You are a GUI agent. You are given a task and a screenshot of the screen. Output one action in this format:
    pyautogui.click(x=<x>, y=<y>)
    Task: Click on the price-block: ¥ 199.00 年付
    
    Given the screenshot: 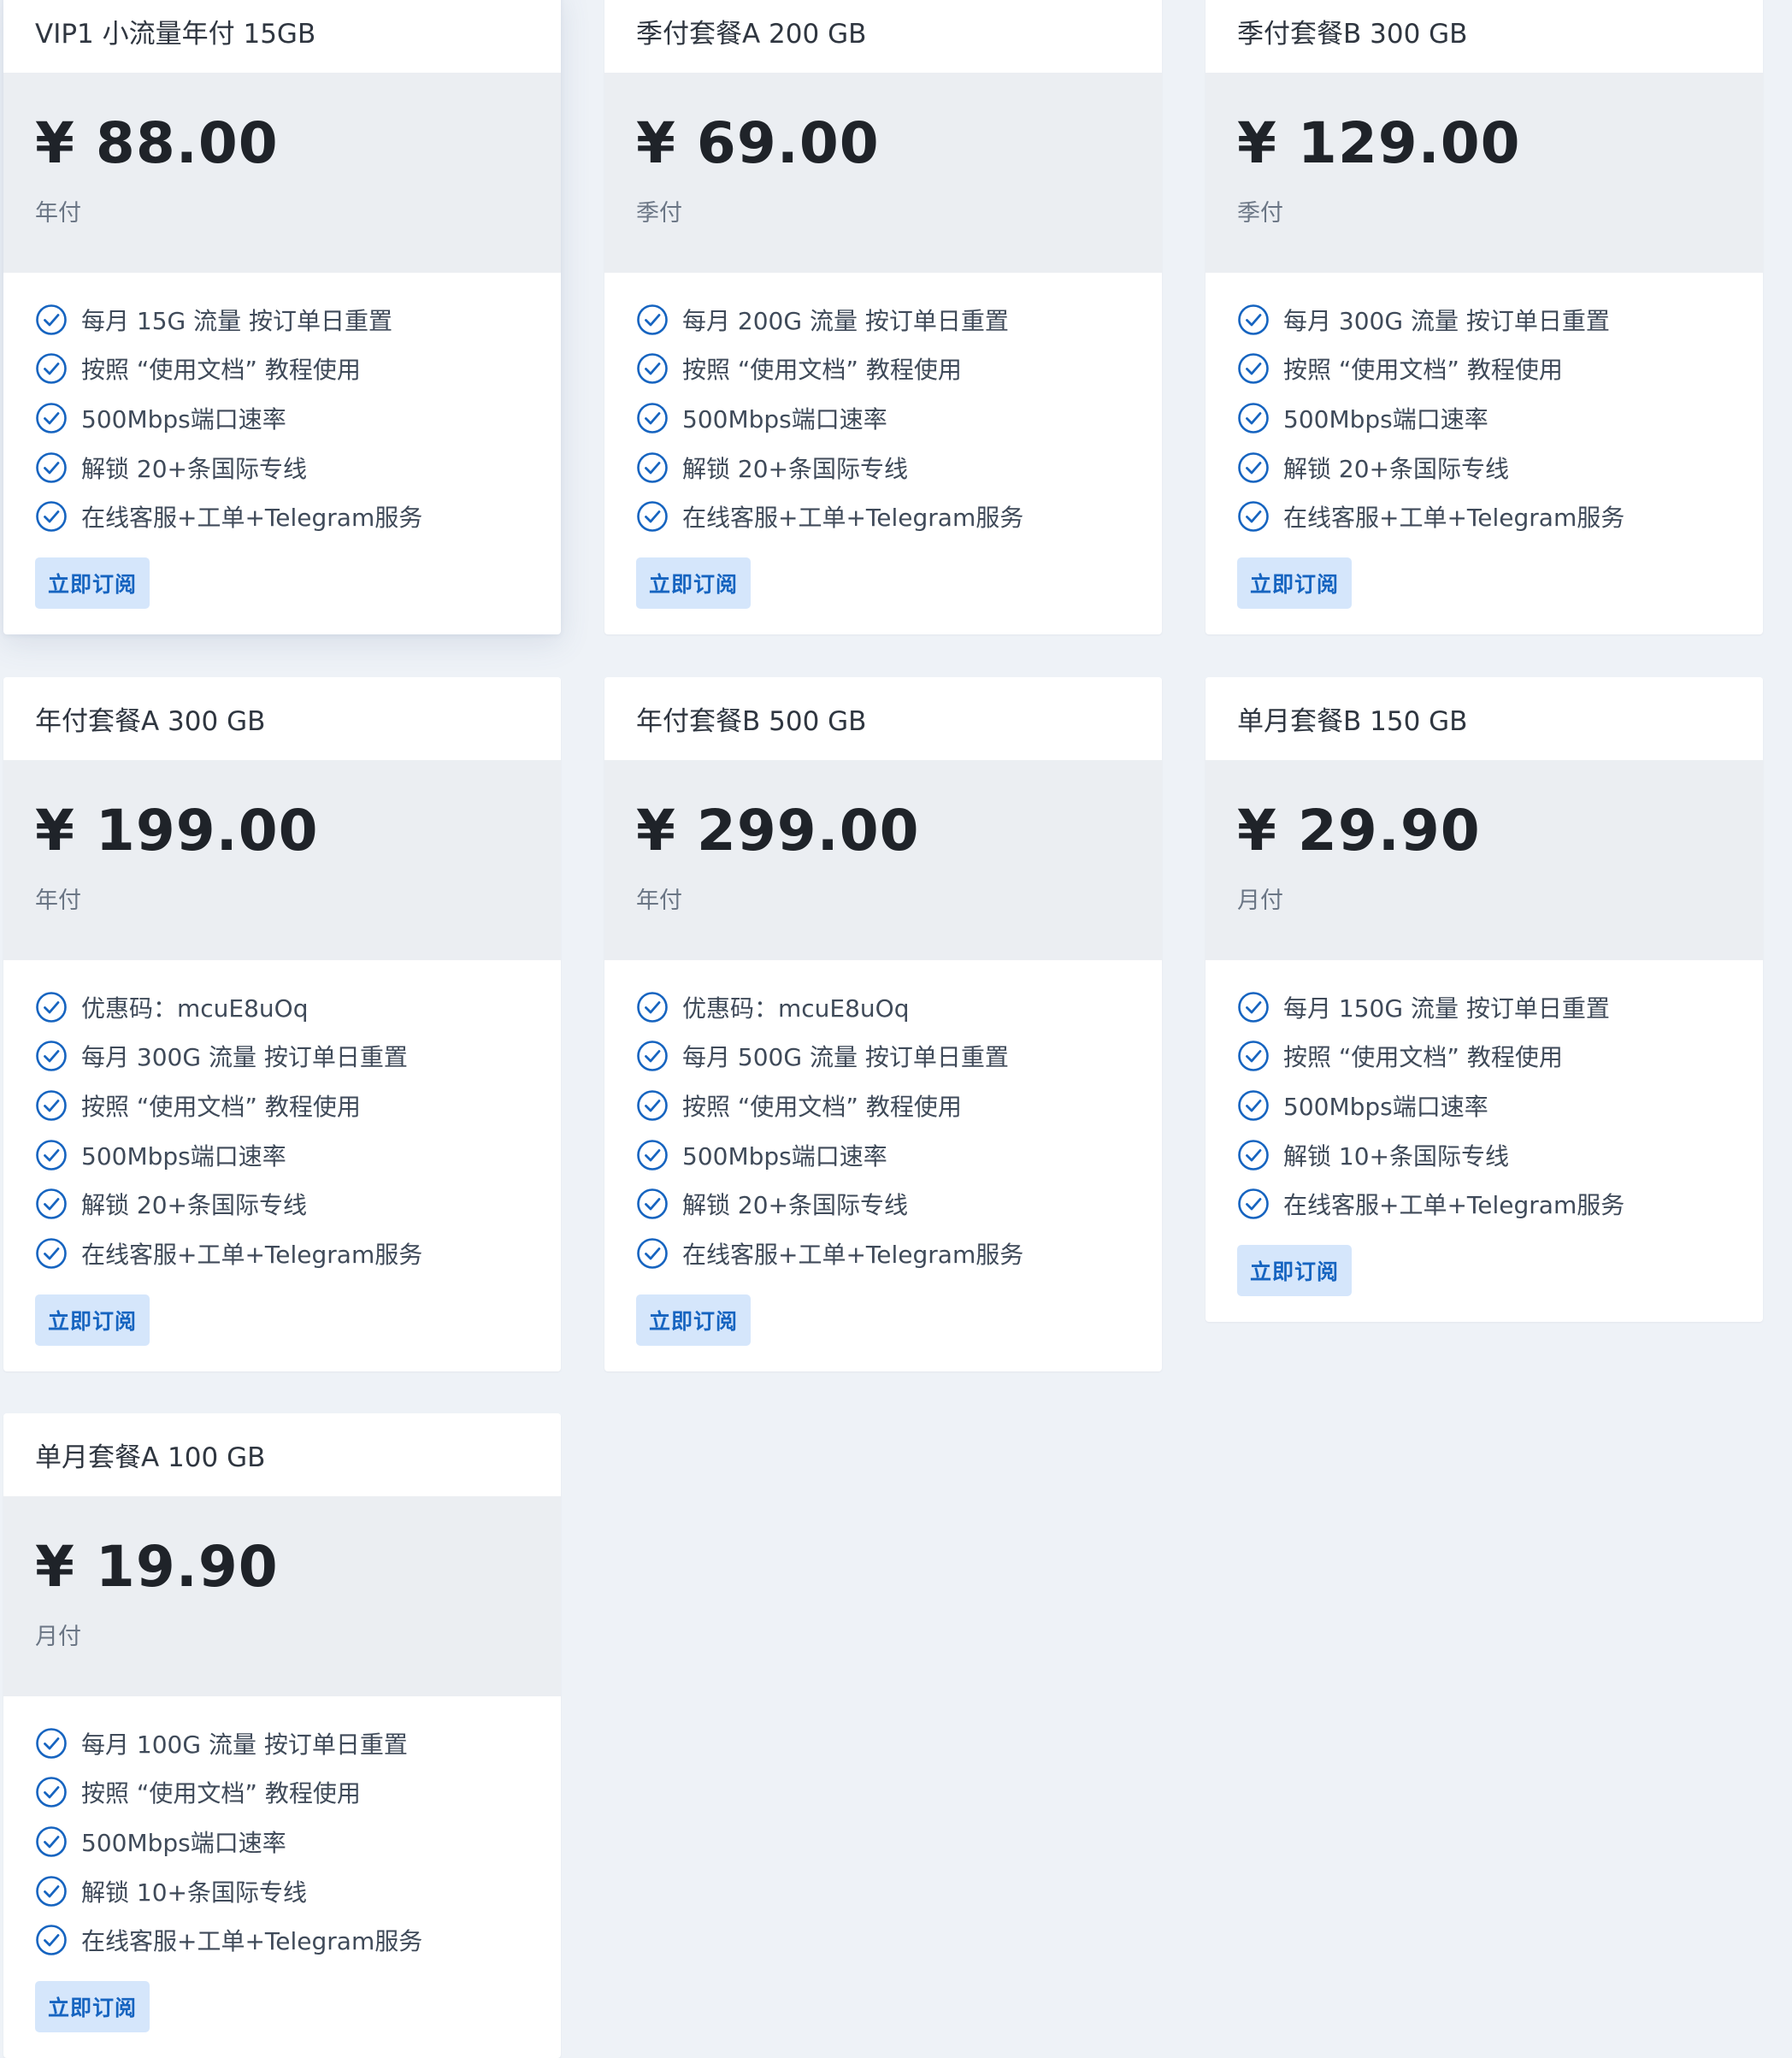 What is the action you would take?
    pyautogui.click(x=282, y=860)
    